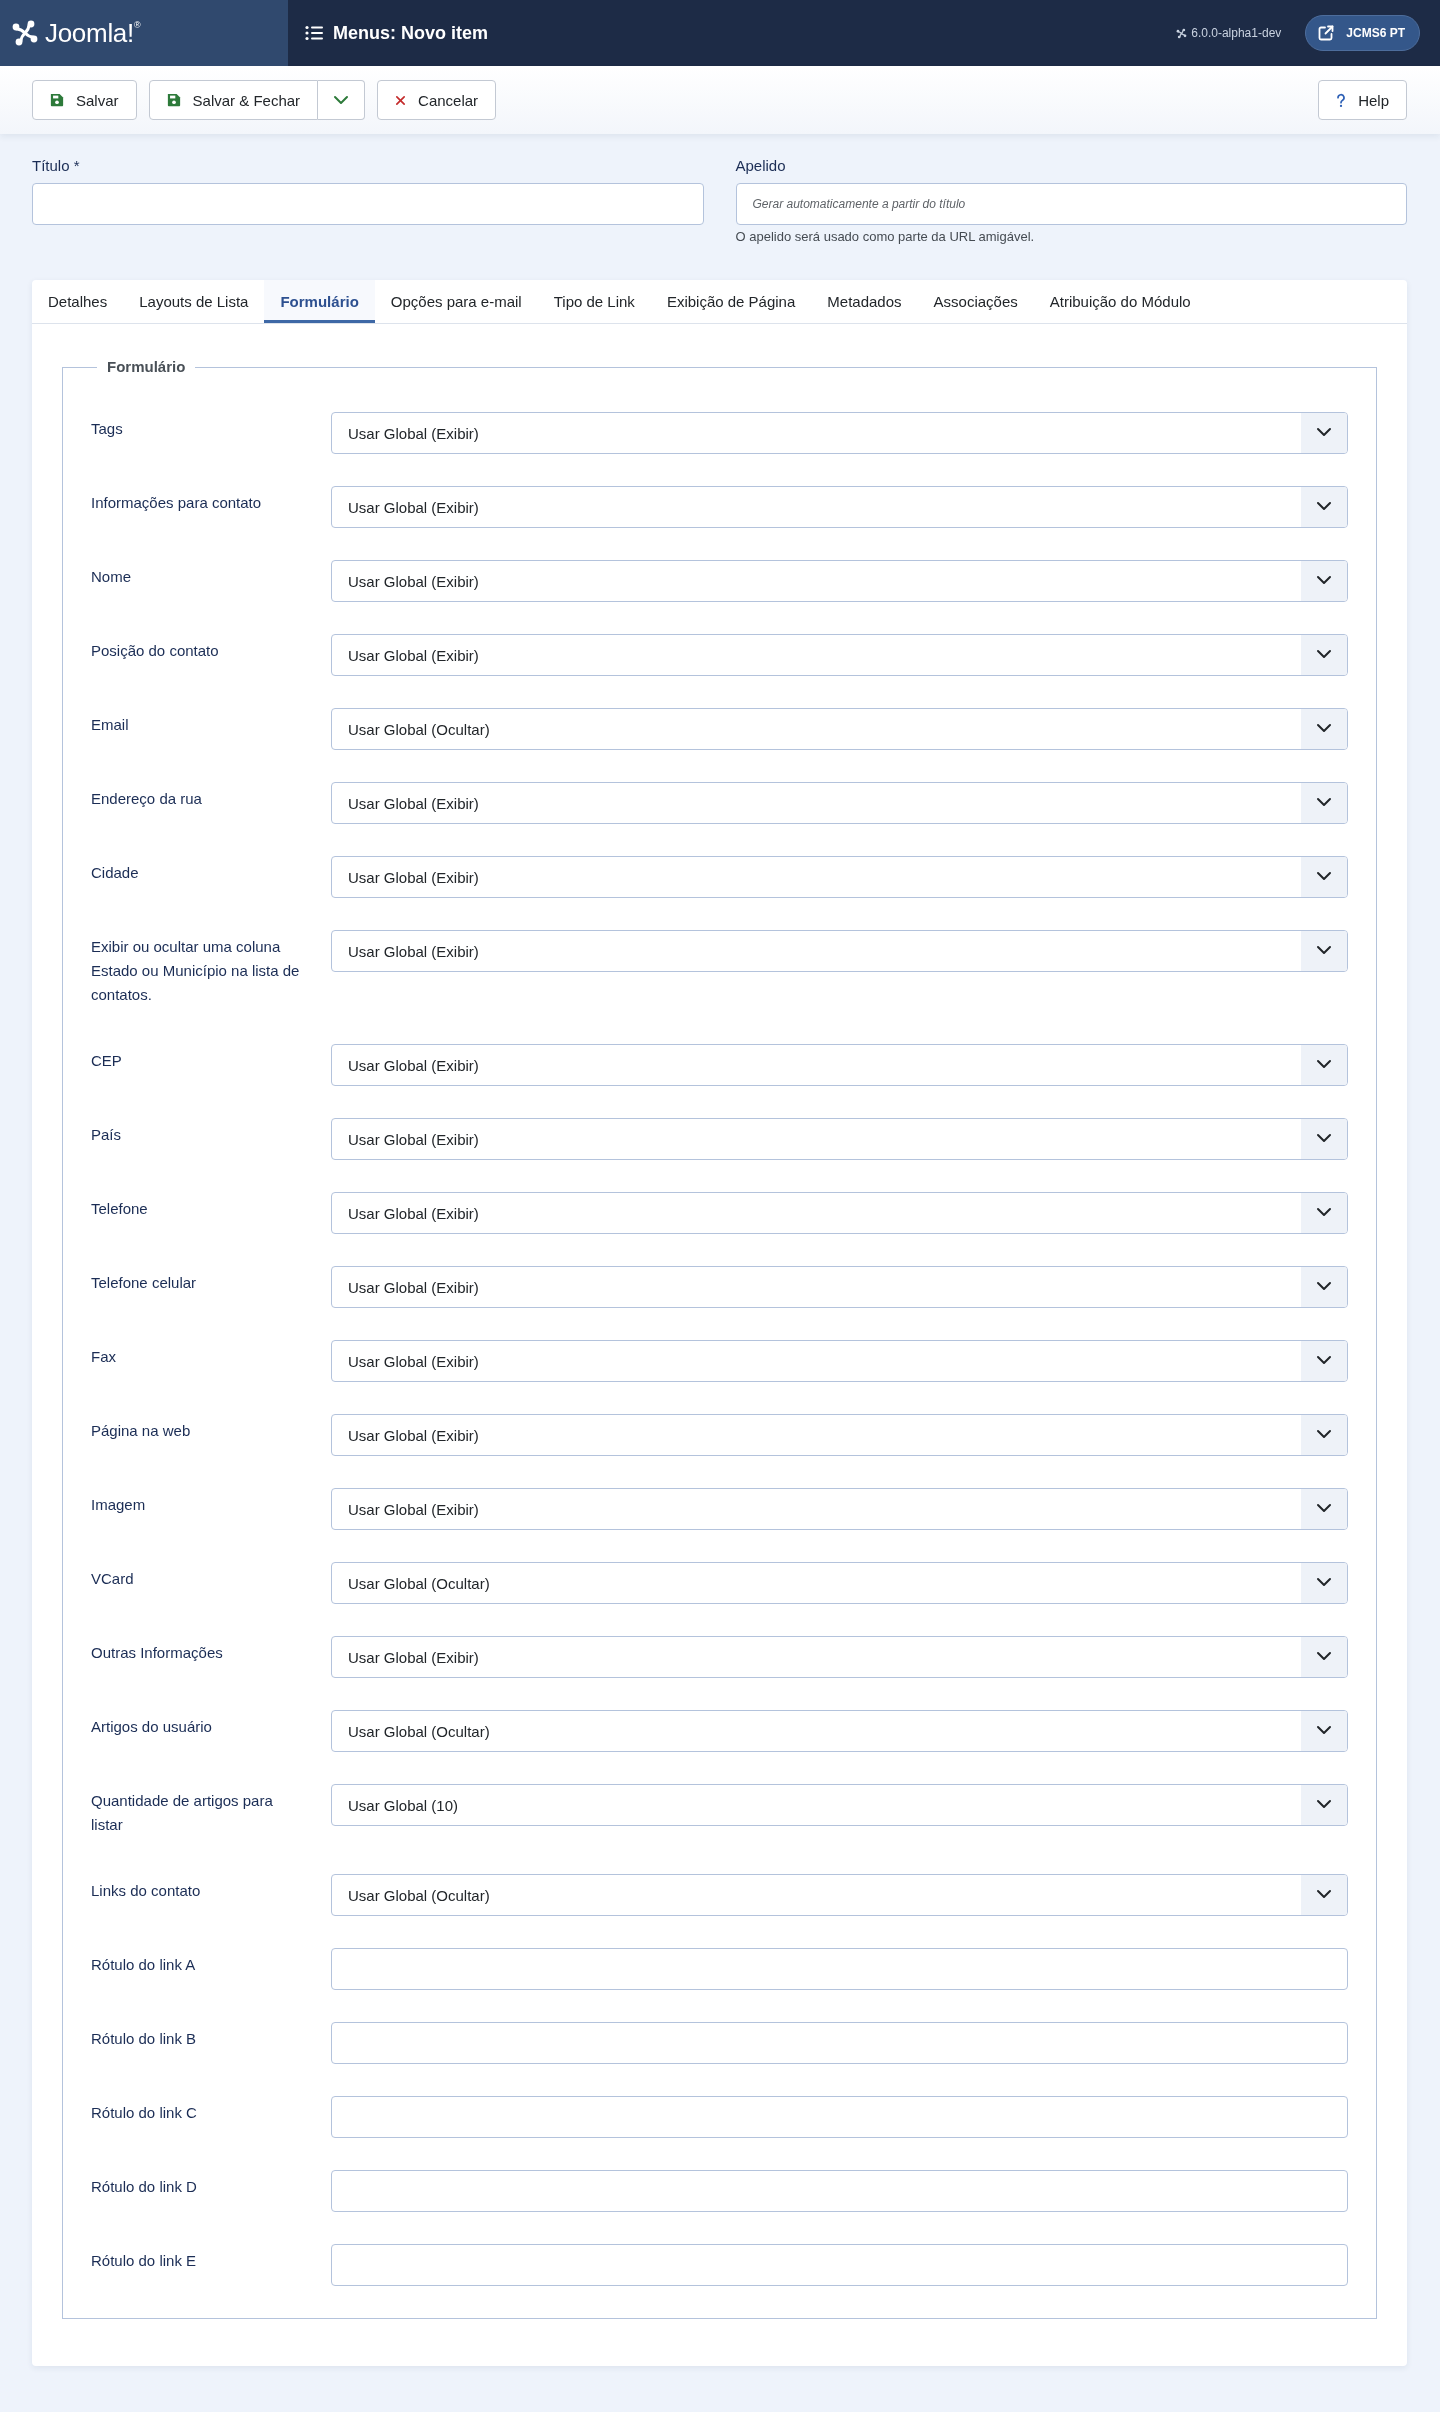 The width and height of the screenshot is (1440, 2412). Describe the element at coordinates (144, 1965) in the screenshot. I see `field-label: Rótulo do link A` at that location.